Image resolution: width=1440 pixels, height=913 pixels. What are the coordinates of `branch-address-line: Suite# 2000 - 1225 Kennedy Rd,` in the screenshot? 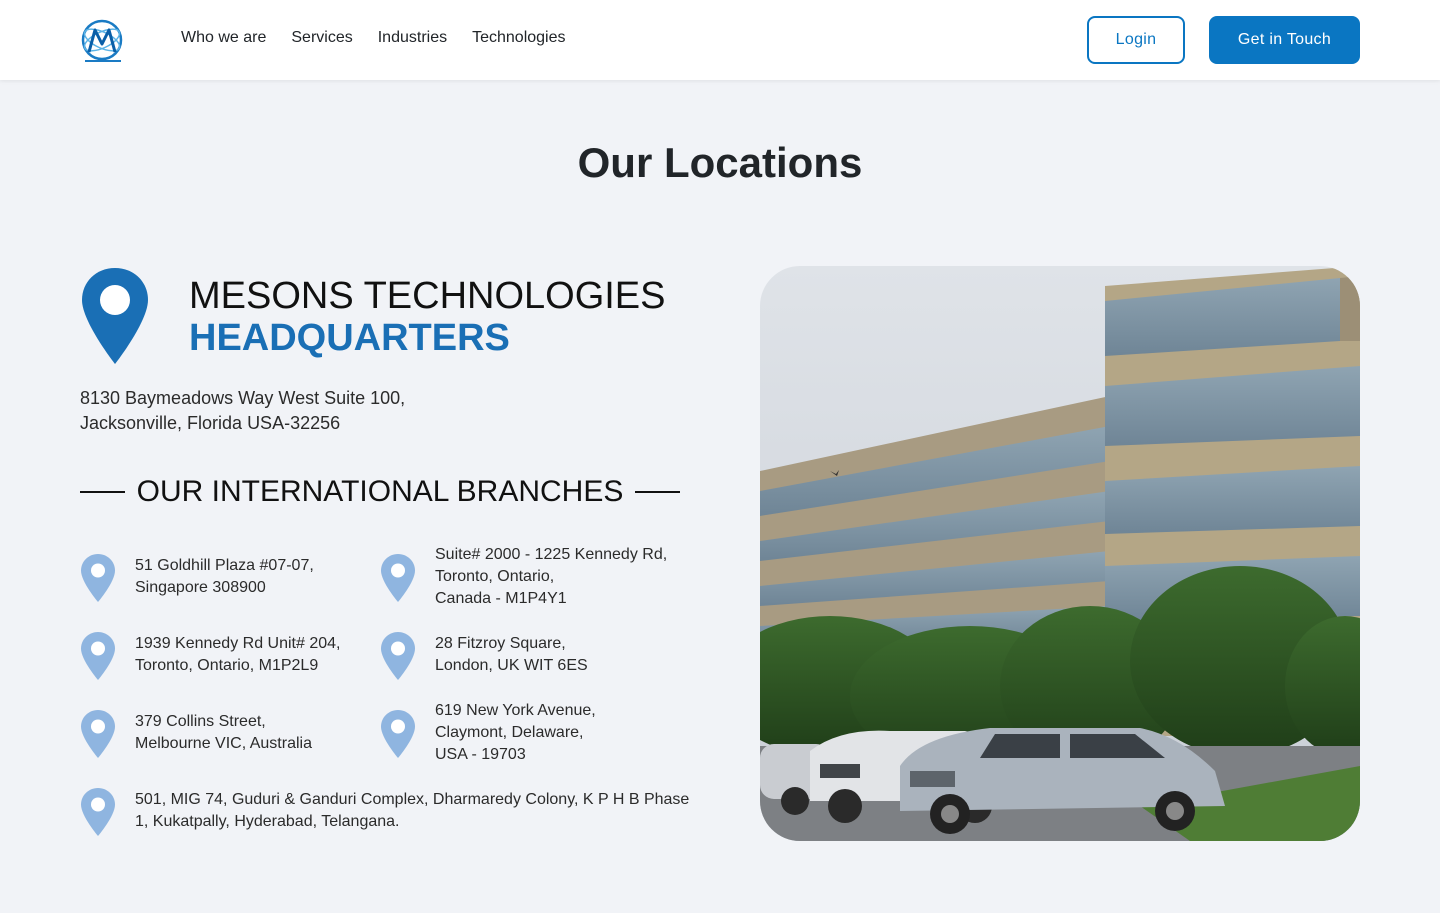 It's located at (551, 554).